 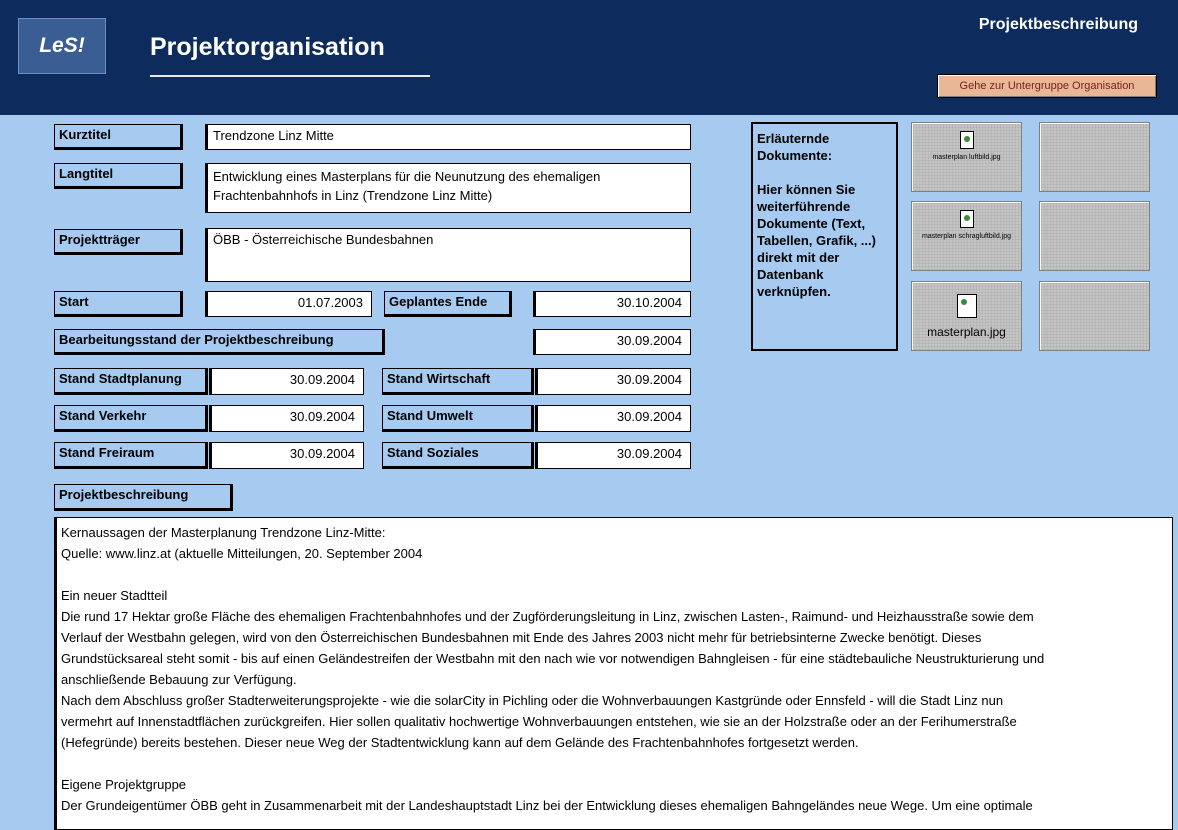 I want to click on kurztitel-label: Kurztitel, so click(x=118, y=137).